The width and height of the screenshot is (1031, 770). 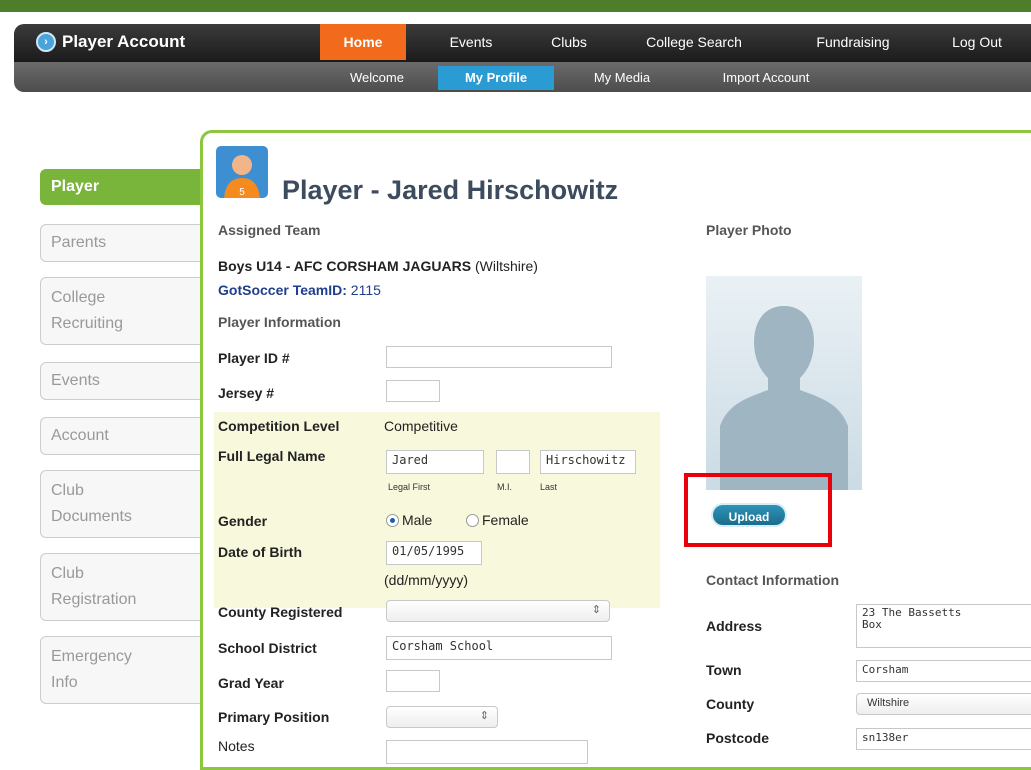 I want to click on first-name-input: Jared, so click(x=435, y=462).